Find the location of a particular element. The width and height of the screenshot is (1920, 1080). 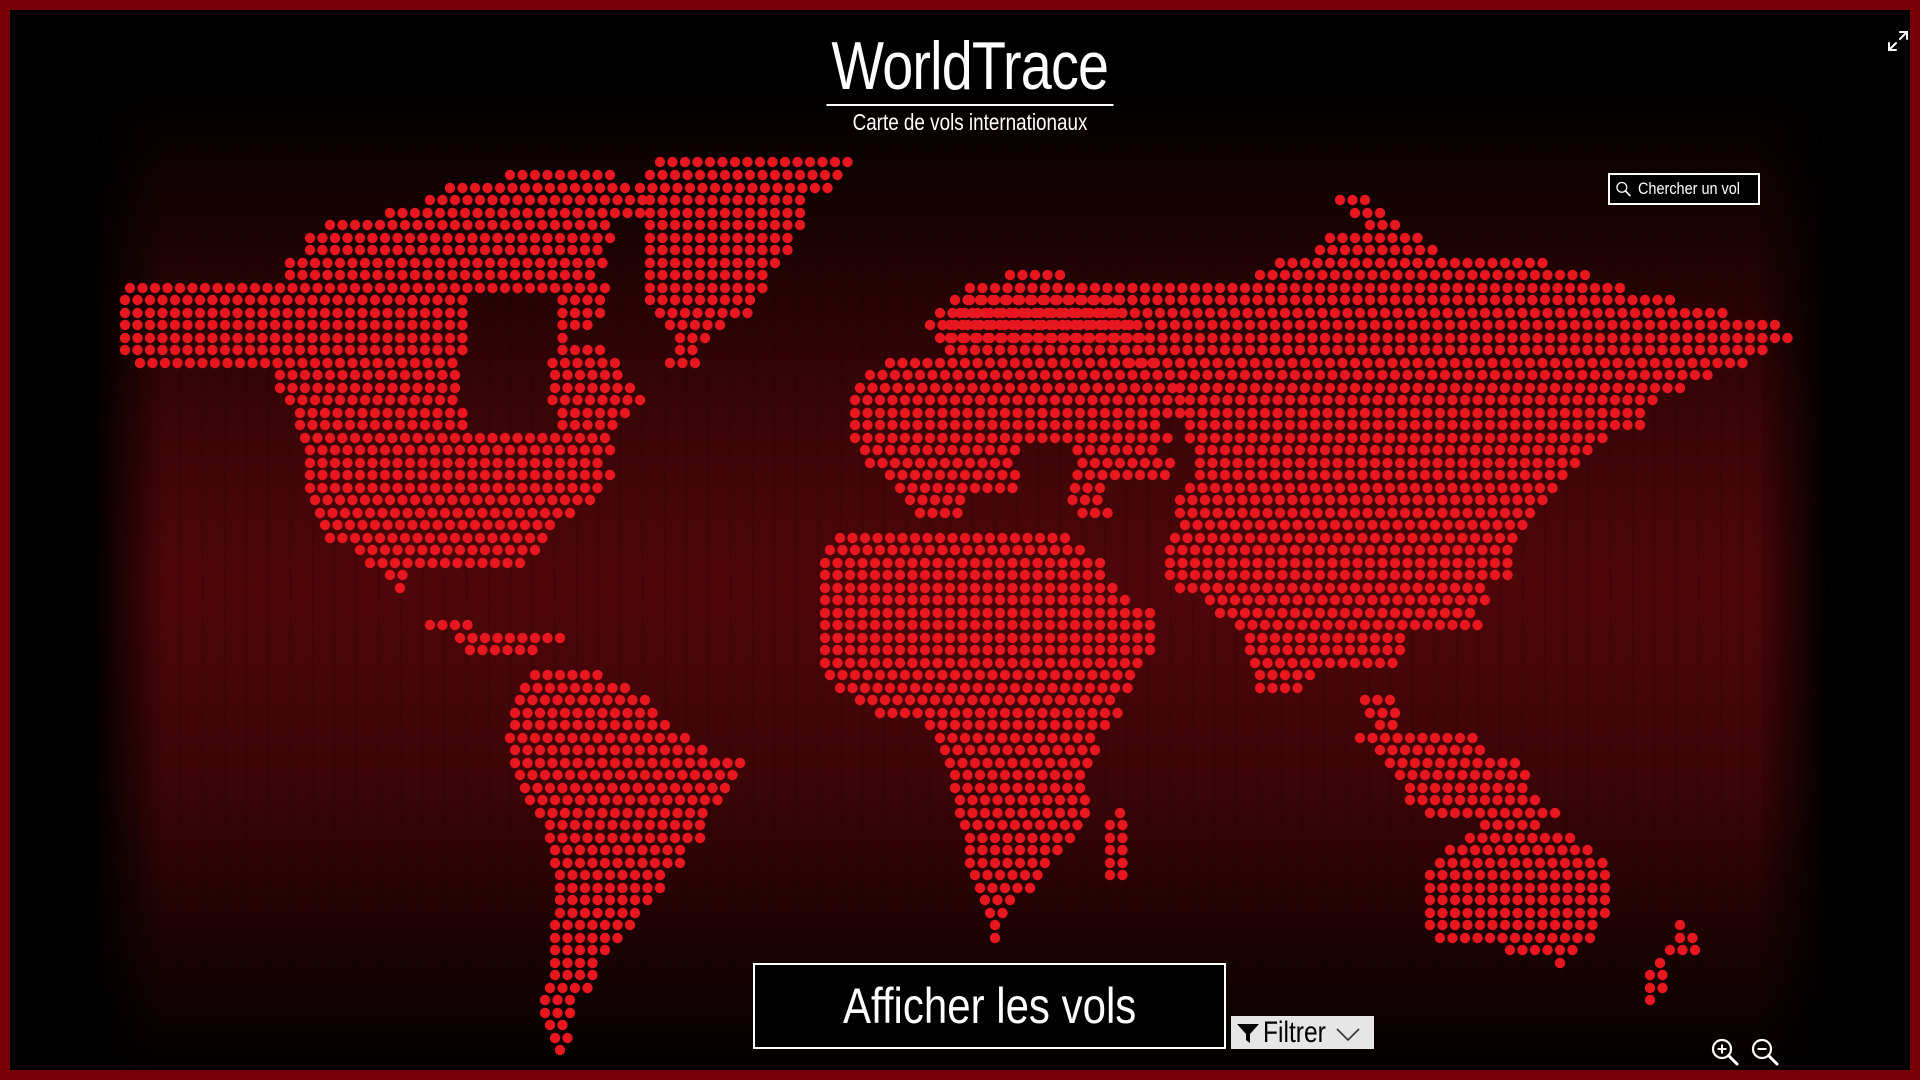

filter-dropdown: Filtrer is located at coordinates (1302, 1032).